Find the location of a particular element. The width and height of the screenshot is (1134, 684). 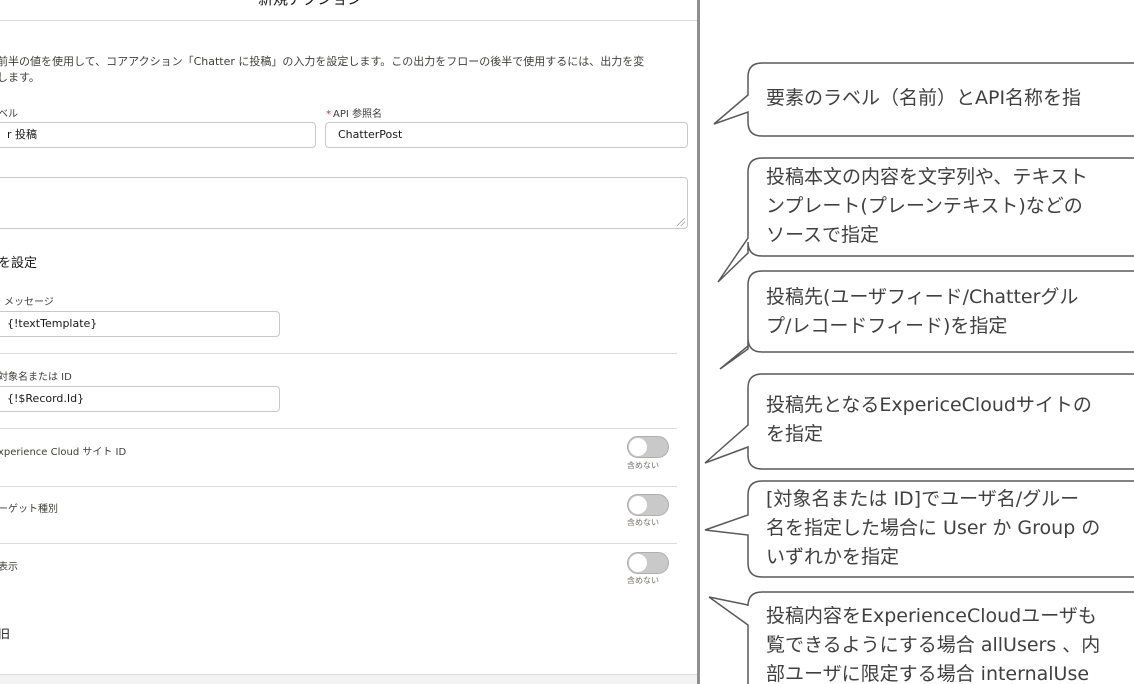

modal-title: 新規アクション is located at coordinates (310, 4).